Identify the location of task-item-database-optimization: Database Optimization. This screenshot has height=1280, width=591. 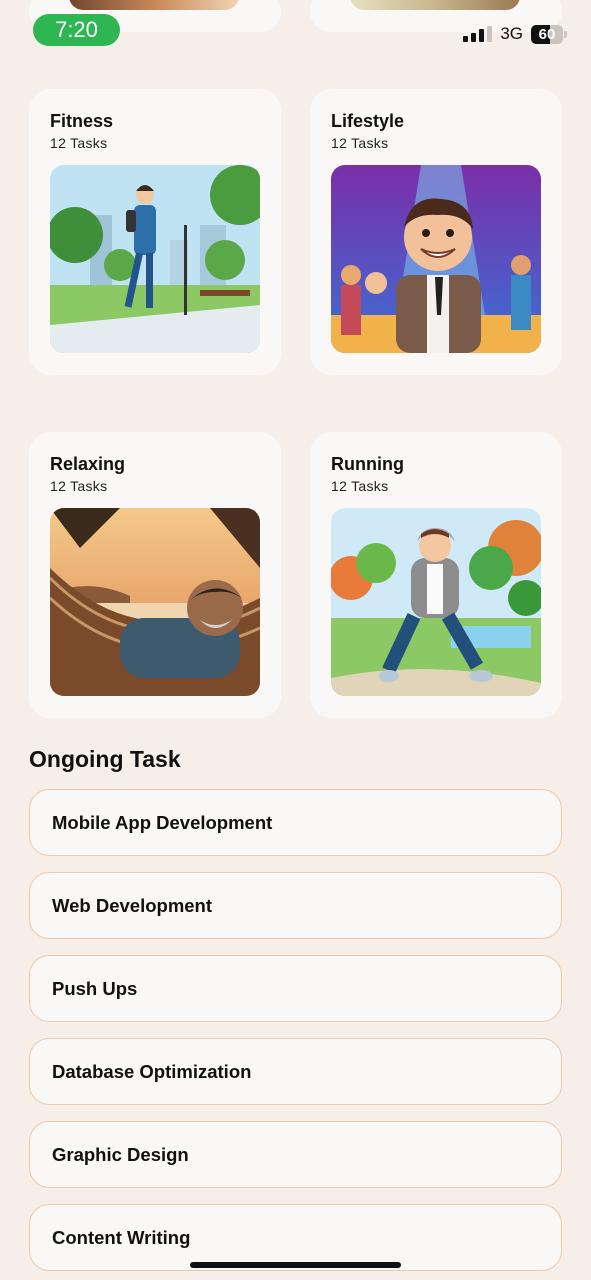
(295, 1071).